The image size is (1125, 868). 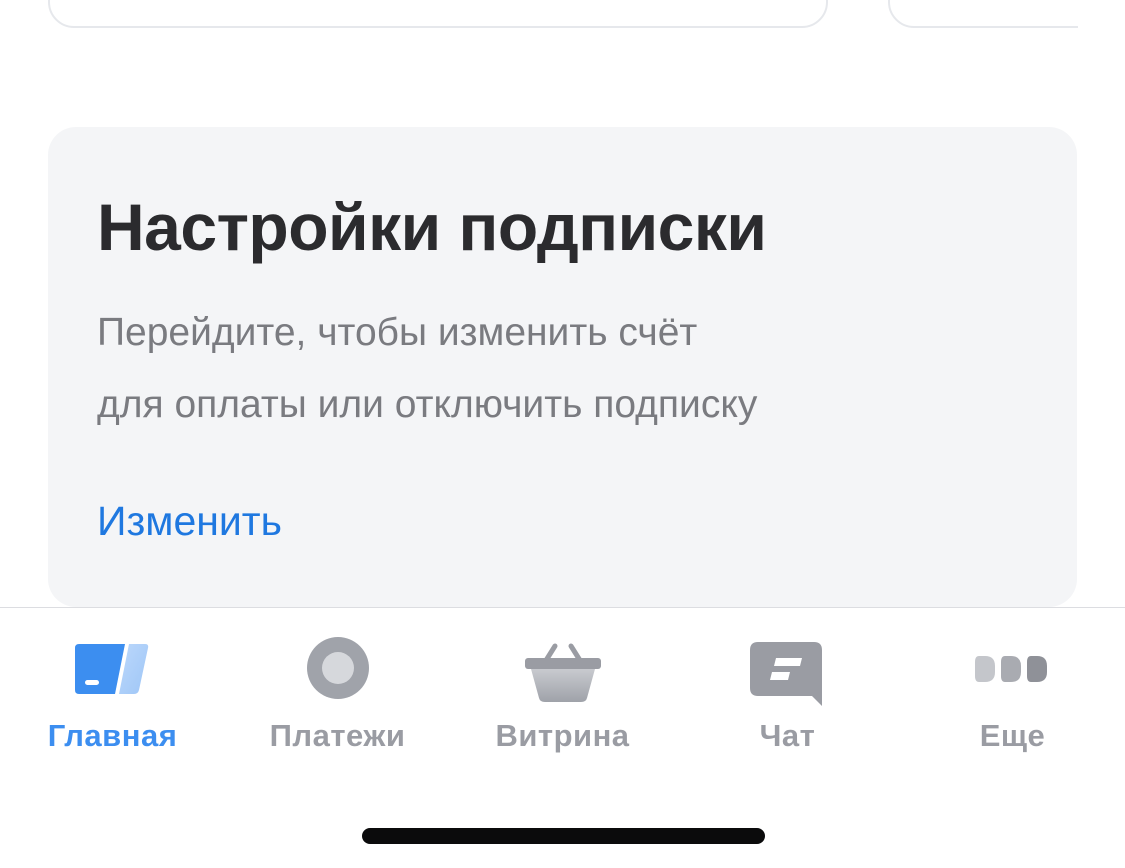 I want to click on tab-home: Главная, so click(x=112, y=688).